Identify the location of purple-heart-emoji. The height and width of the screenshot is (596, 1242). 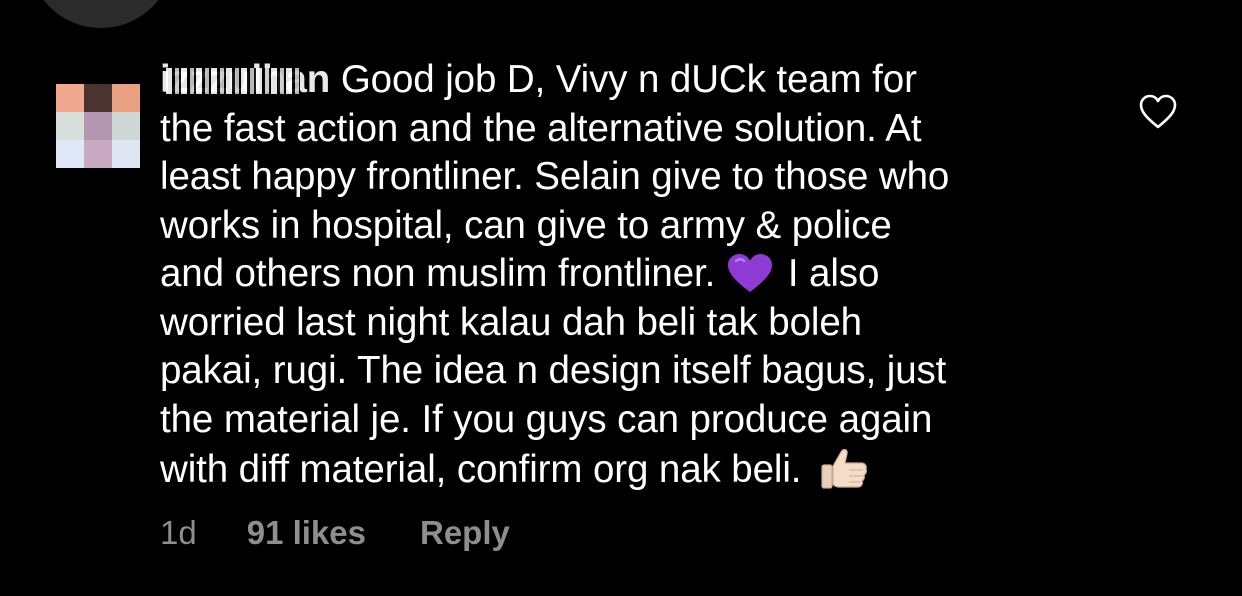
(750, 273).